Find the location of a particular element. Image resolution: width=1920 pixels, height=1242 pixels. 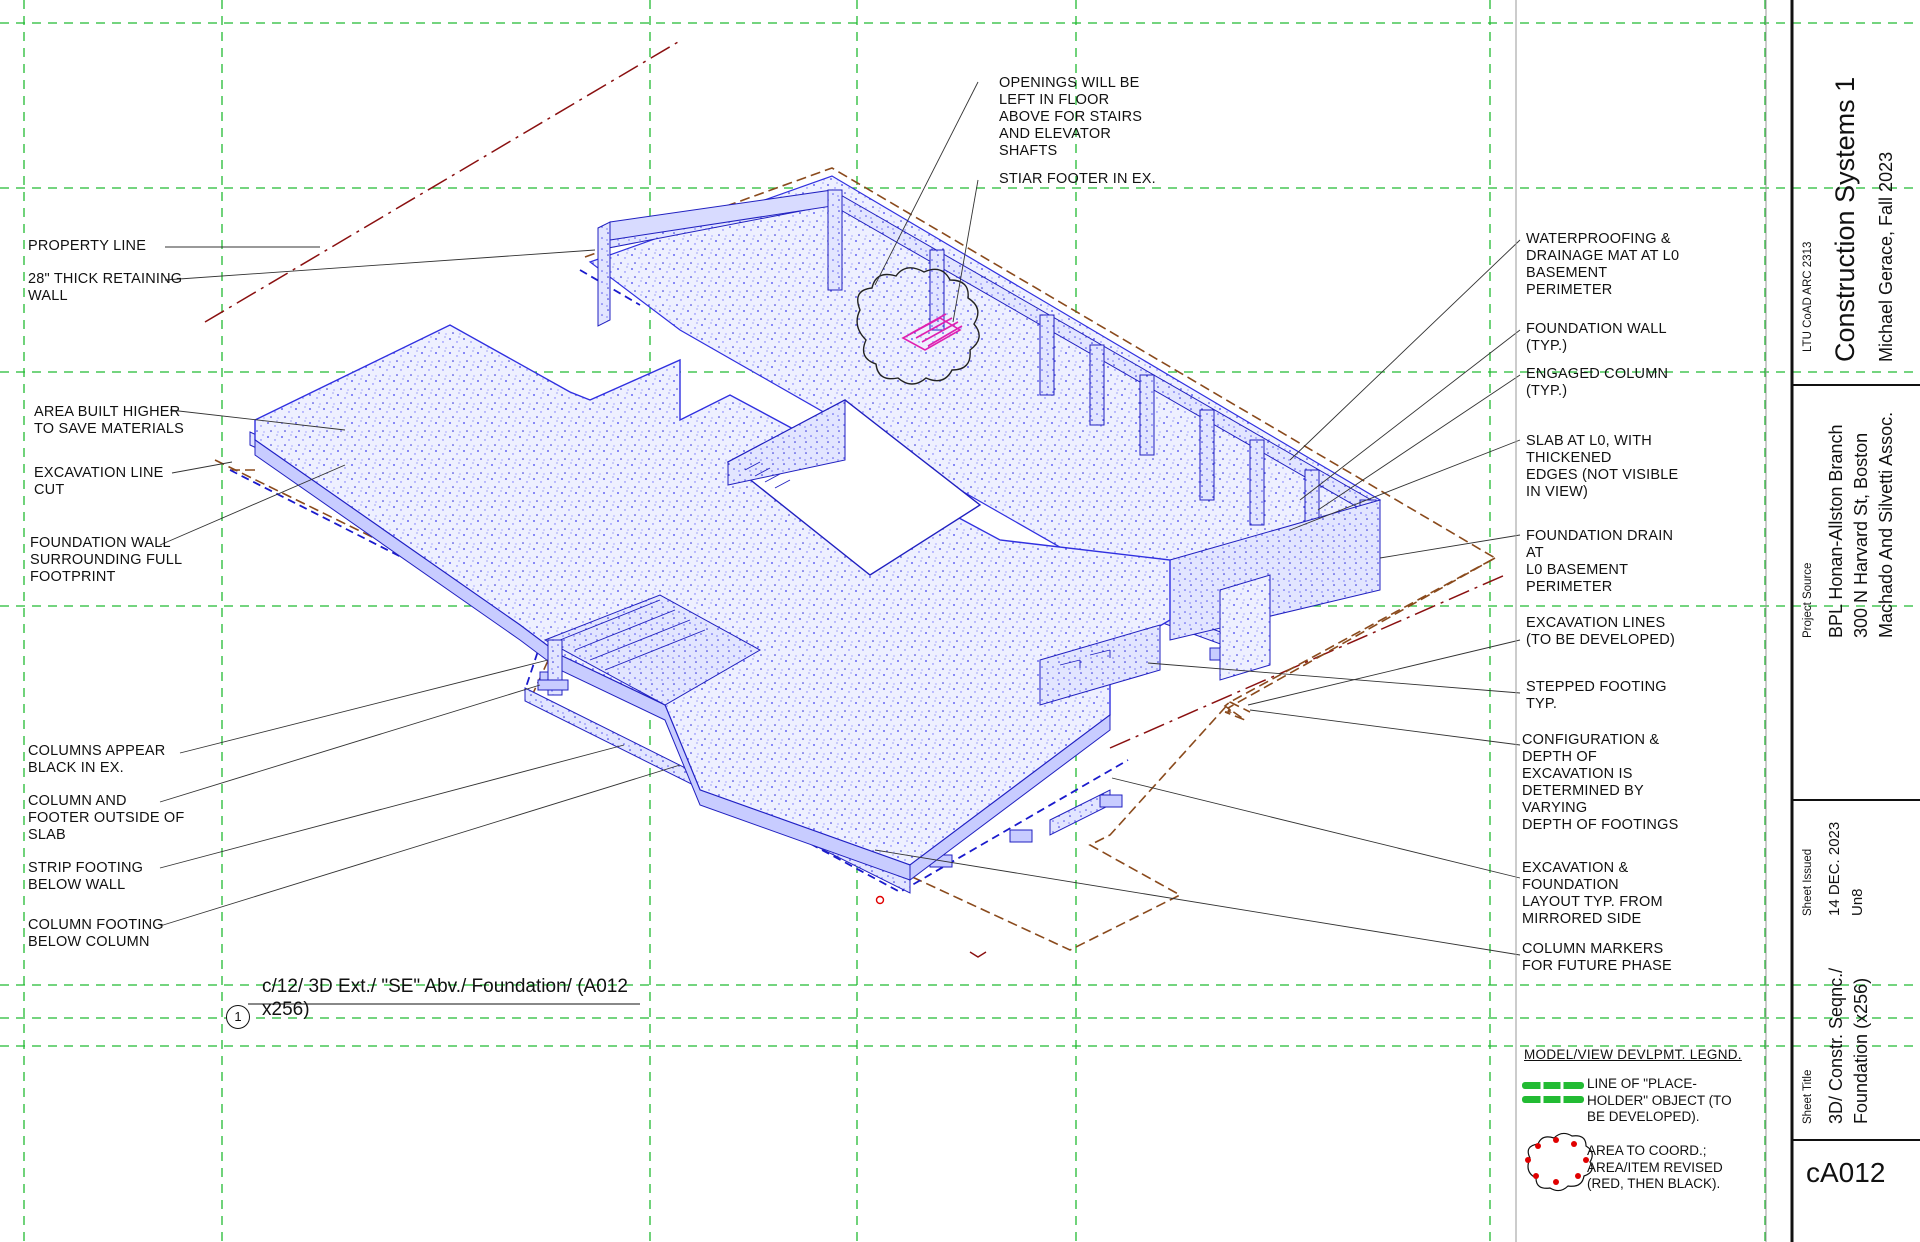

placeholder-line-icon is located at coordinates (1553, 1092).